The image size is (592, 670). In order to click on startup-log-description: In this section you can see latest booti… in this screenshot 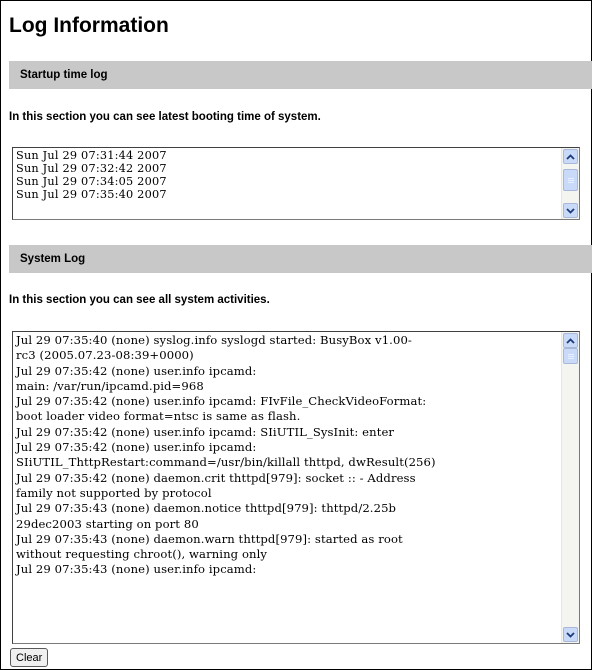, I will do `click(165, 117)`.